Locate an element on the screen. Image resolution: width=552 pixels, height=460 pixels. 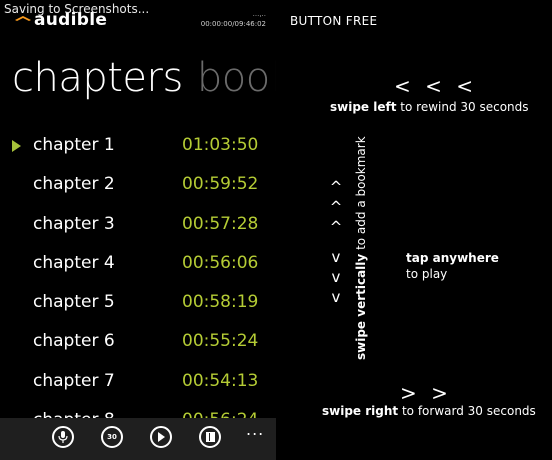
swipe-down-chevrons: v v v is located at coordinates (336, 277).